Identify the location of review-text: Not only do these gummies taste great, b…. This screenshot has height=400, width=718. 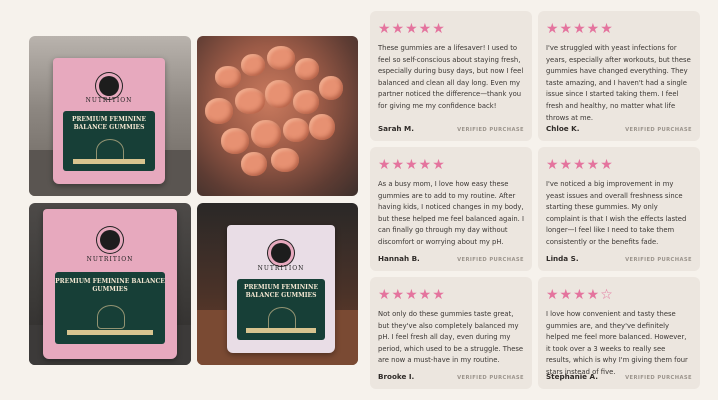
(451, 337).